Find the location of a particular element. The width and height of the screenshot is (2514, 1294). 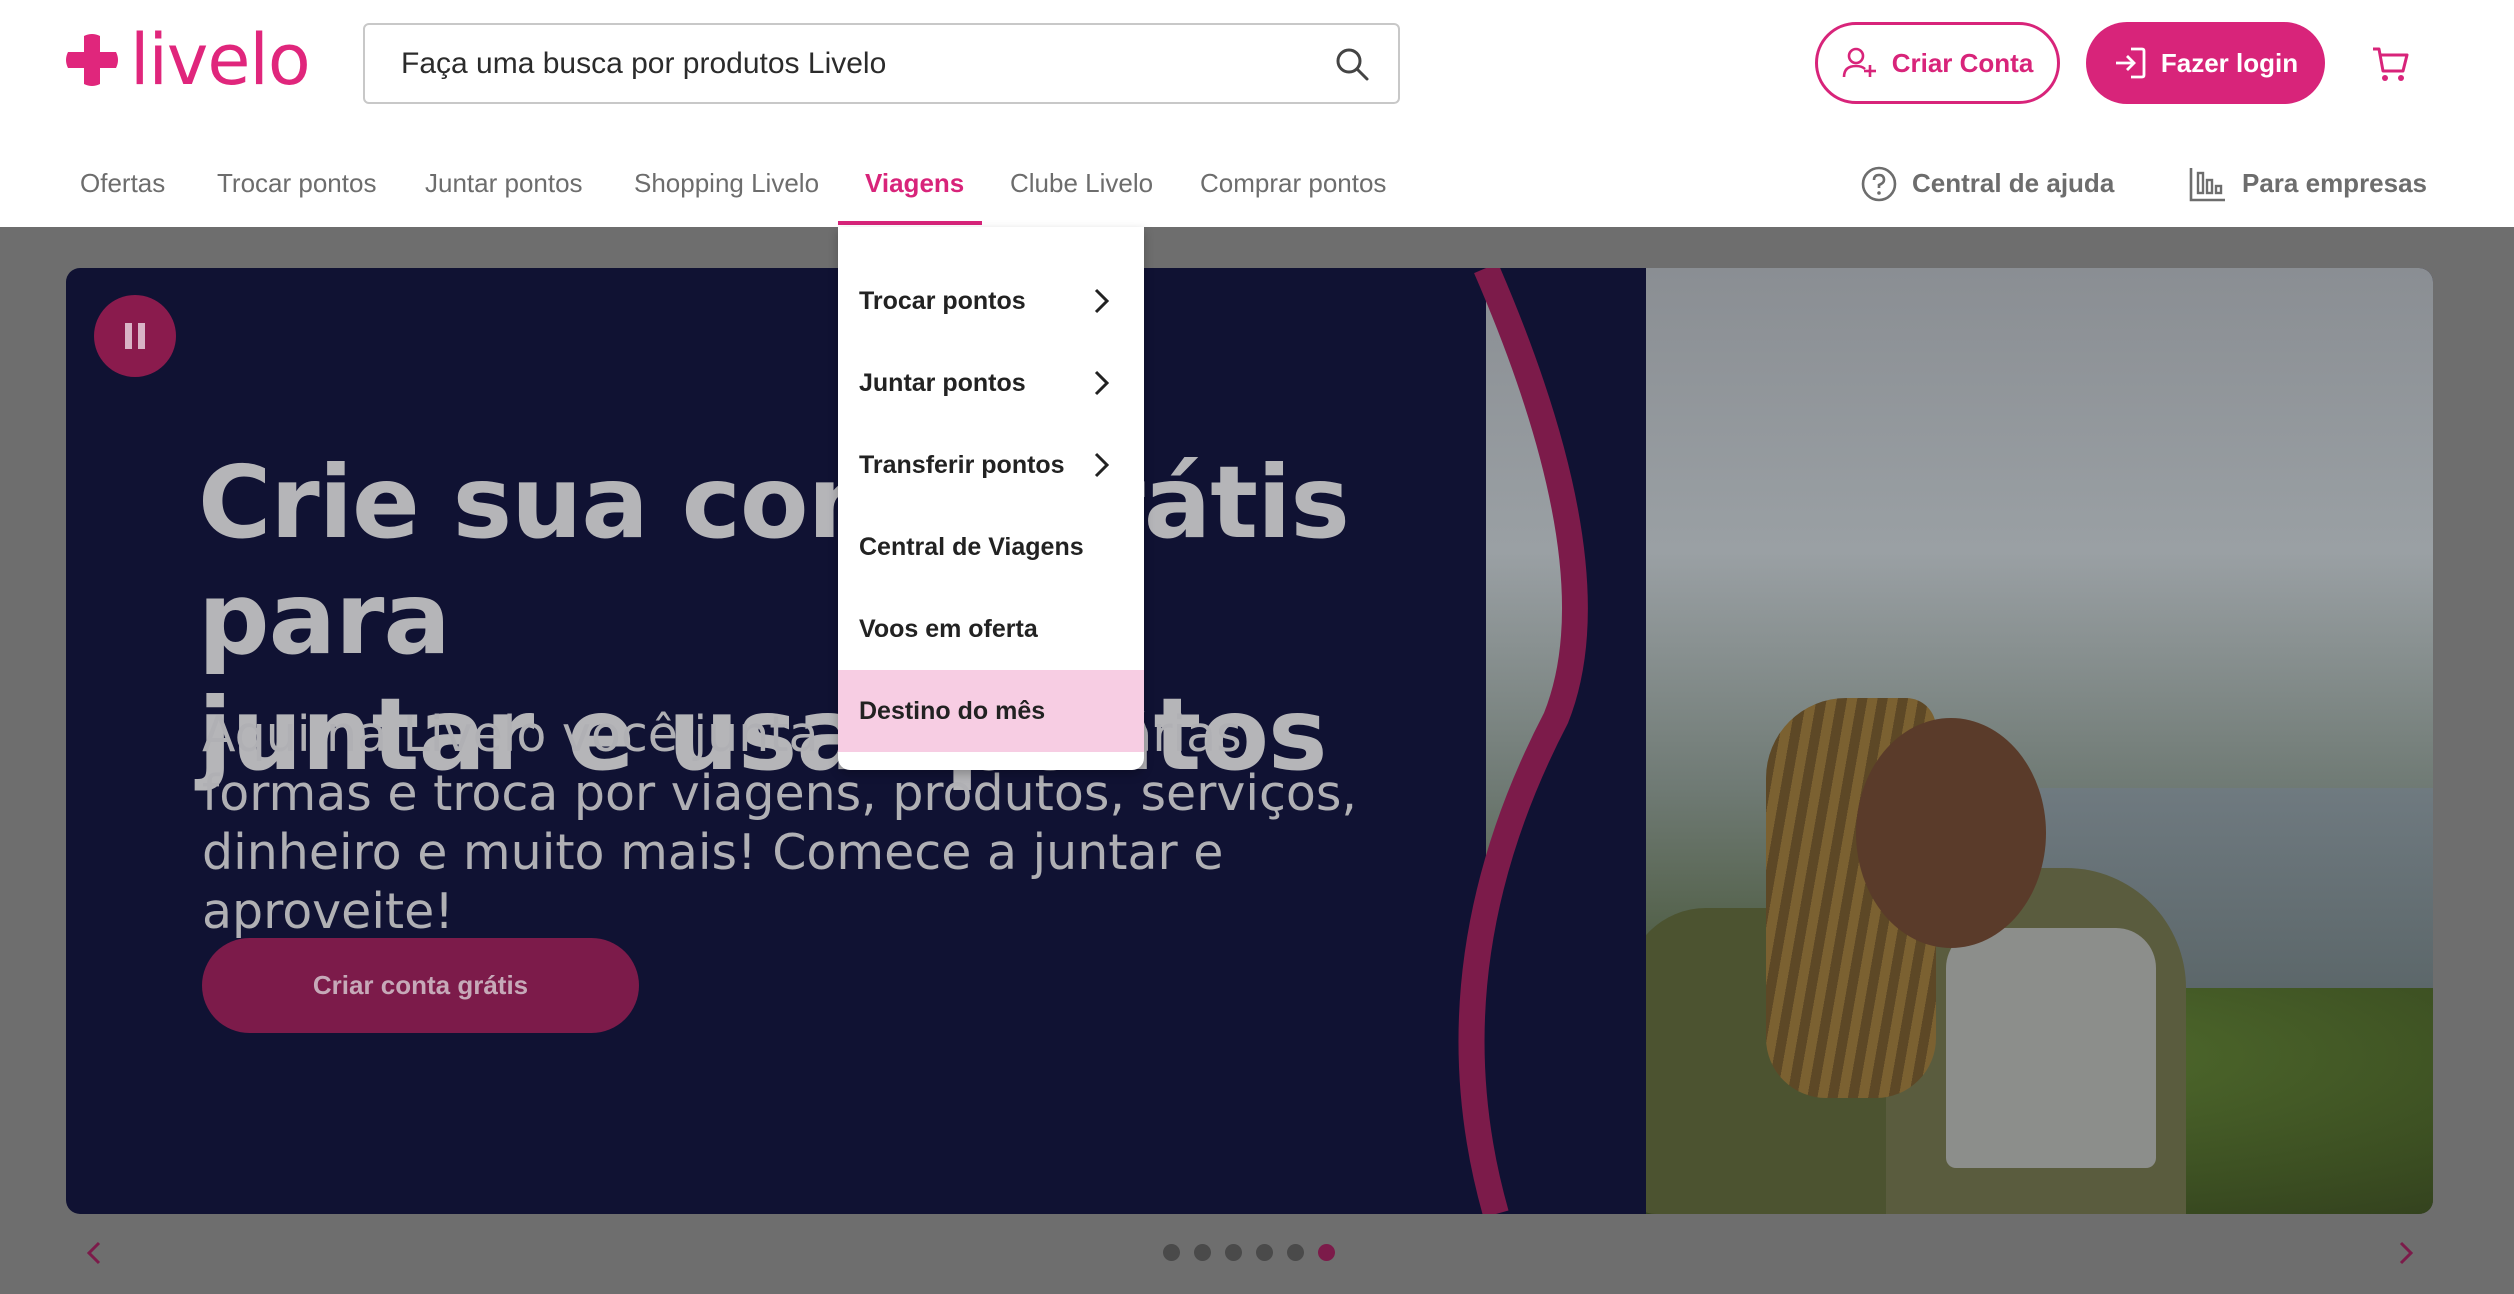

user-plus-icon is located at coordinates (1859, 62).